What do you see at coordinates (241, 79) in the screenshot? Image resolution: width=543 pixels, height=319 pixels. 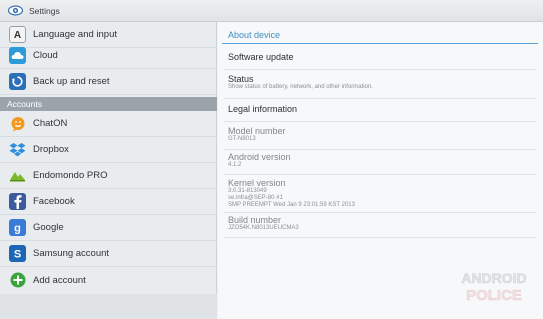 I see `item-title: Status` at bounding box center [241, 79].